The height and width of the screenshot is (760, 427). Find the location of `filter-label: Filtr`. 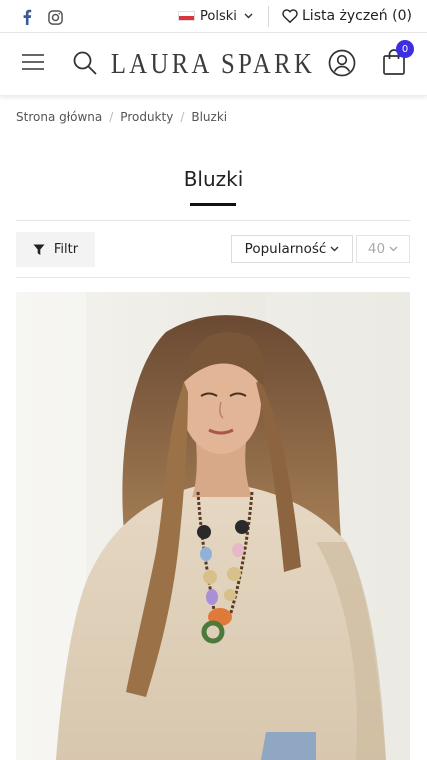

filter-label: Filtr is located at coordinates (66, 249).